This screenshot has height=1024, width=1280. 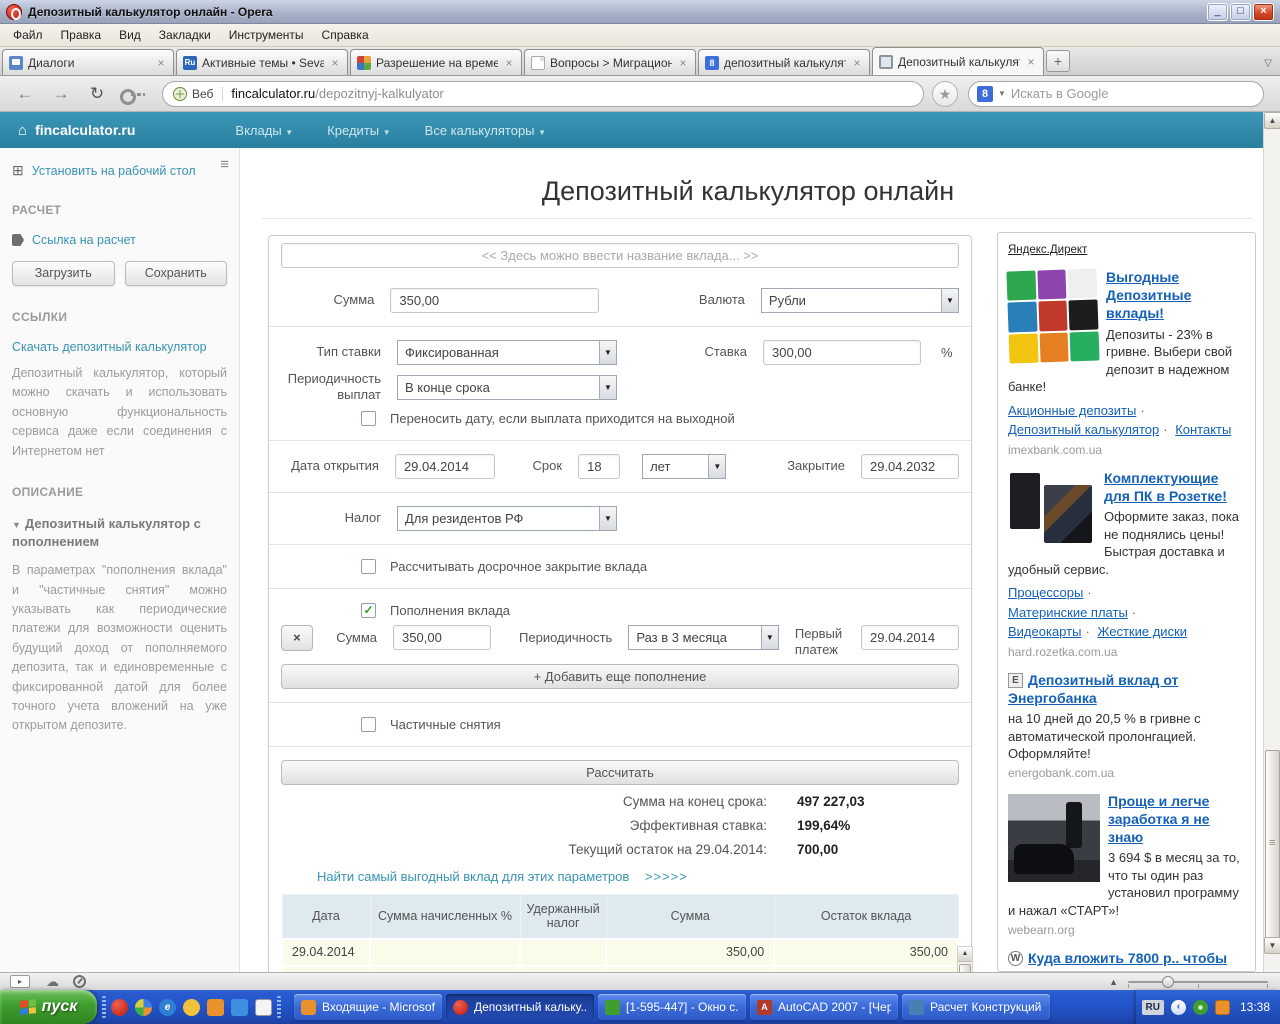 I want to click on search-engine-caret-icon: ▼, so click(x=1002, y=93).